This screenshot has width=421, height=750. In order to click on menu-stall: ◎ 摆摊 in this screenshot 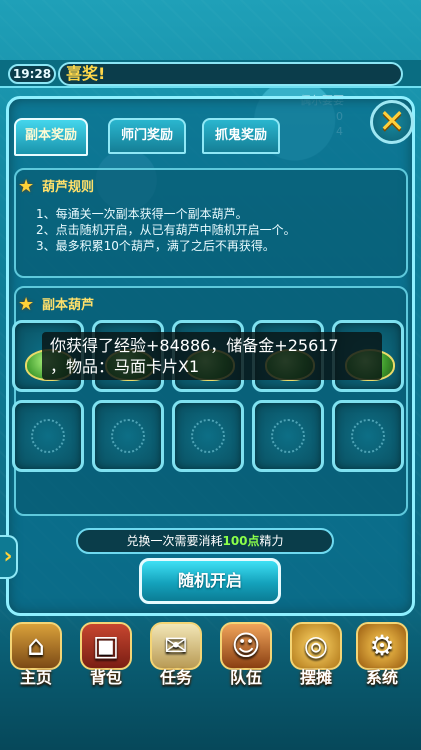, I will do `click(316, 656)`.